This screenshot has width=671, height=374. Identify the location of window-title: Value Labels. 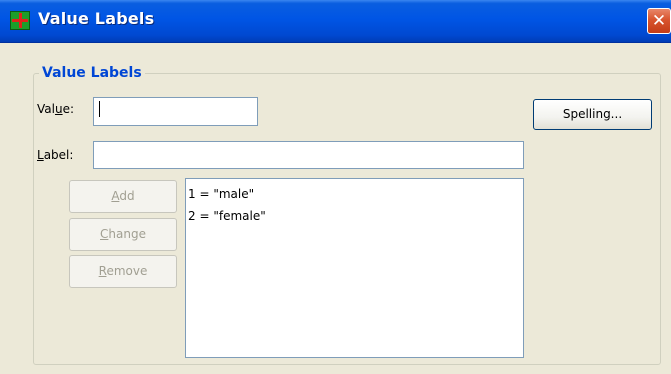
(96, 18).